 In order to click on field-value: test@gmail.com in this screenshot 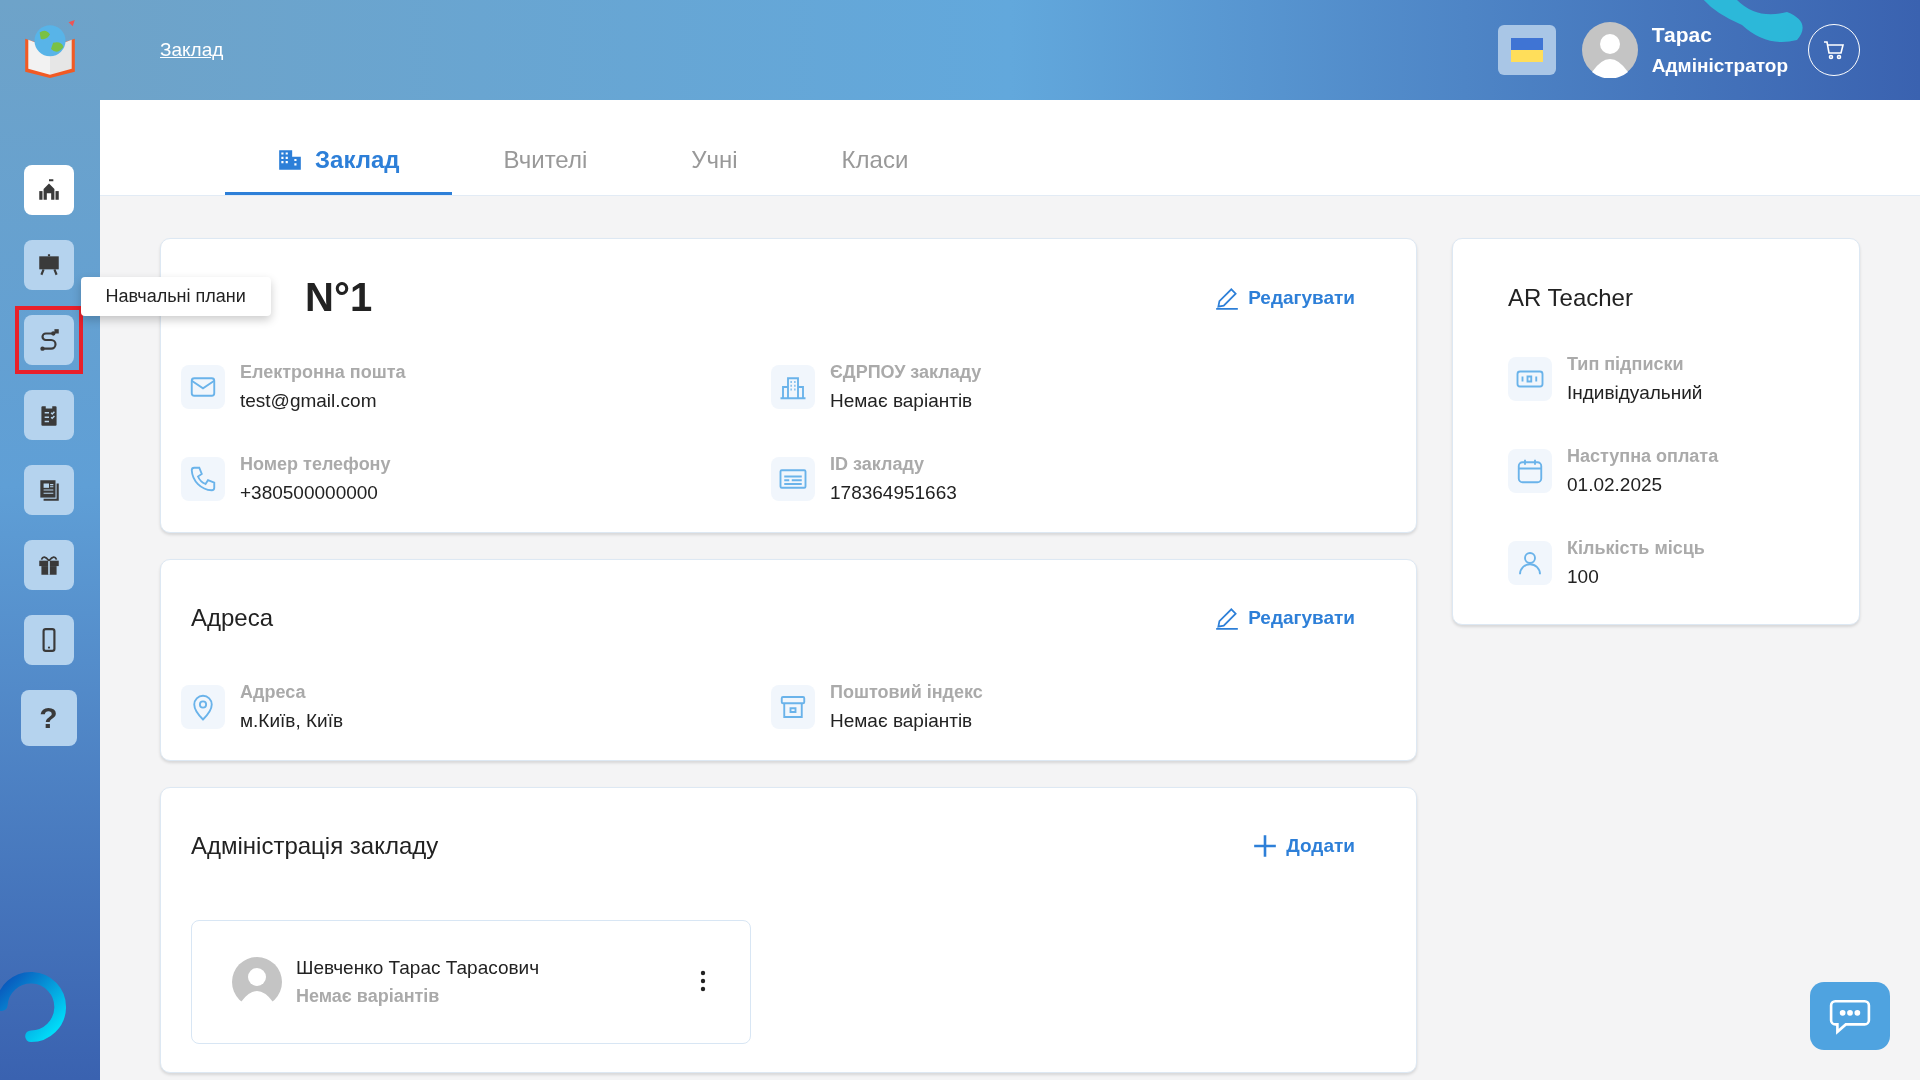, I will do `click(309, 401)`.